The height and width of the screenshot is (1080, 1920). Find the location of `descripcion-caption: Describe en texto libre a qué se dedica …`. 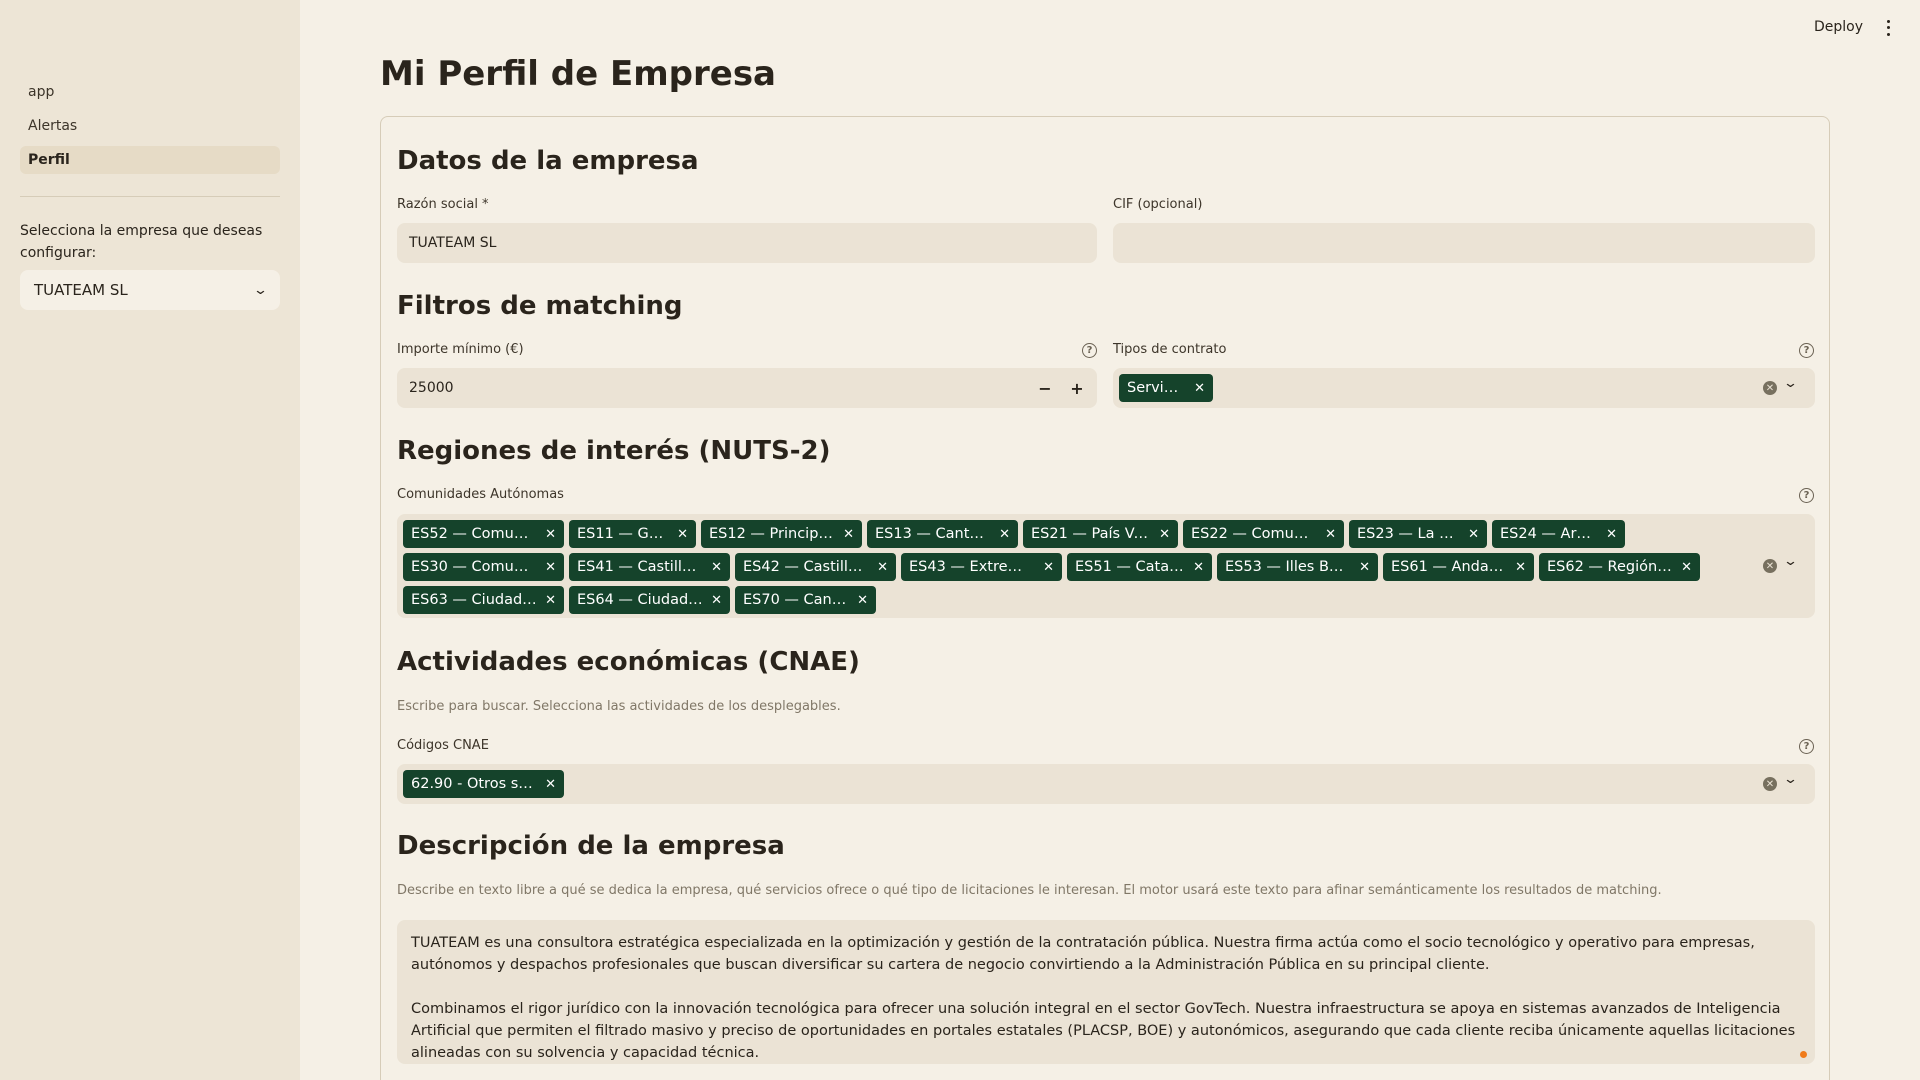

descripcion-caption: Describe en texto libre a qué se dedica … is located at coordinates (1029, 890).